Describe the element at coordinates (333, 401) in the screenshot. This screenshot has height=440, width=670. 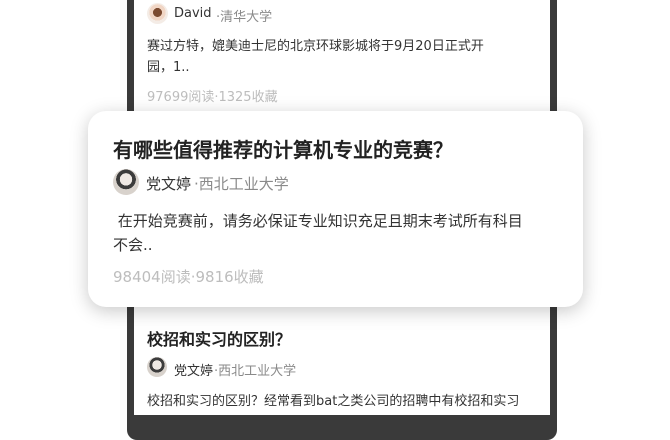
I see `article-snippet: 校招和实习的区别？经常看到bat之类公司的招聘中有校招和实习` at that location.